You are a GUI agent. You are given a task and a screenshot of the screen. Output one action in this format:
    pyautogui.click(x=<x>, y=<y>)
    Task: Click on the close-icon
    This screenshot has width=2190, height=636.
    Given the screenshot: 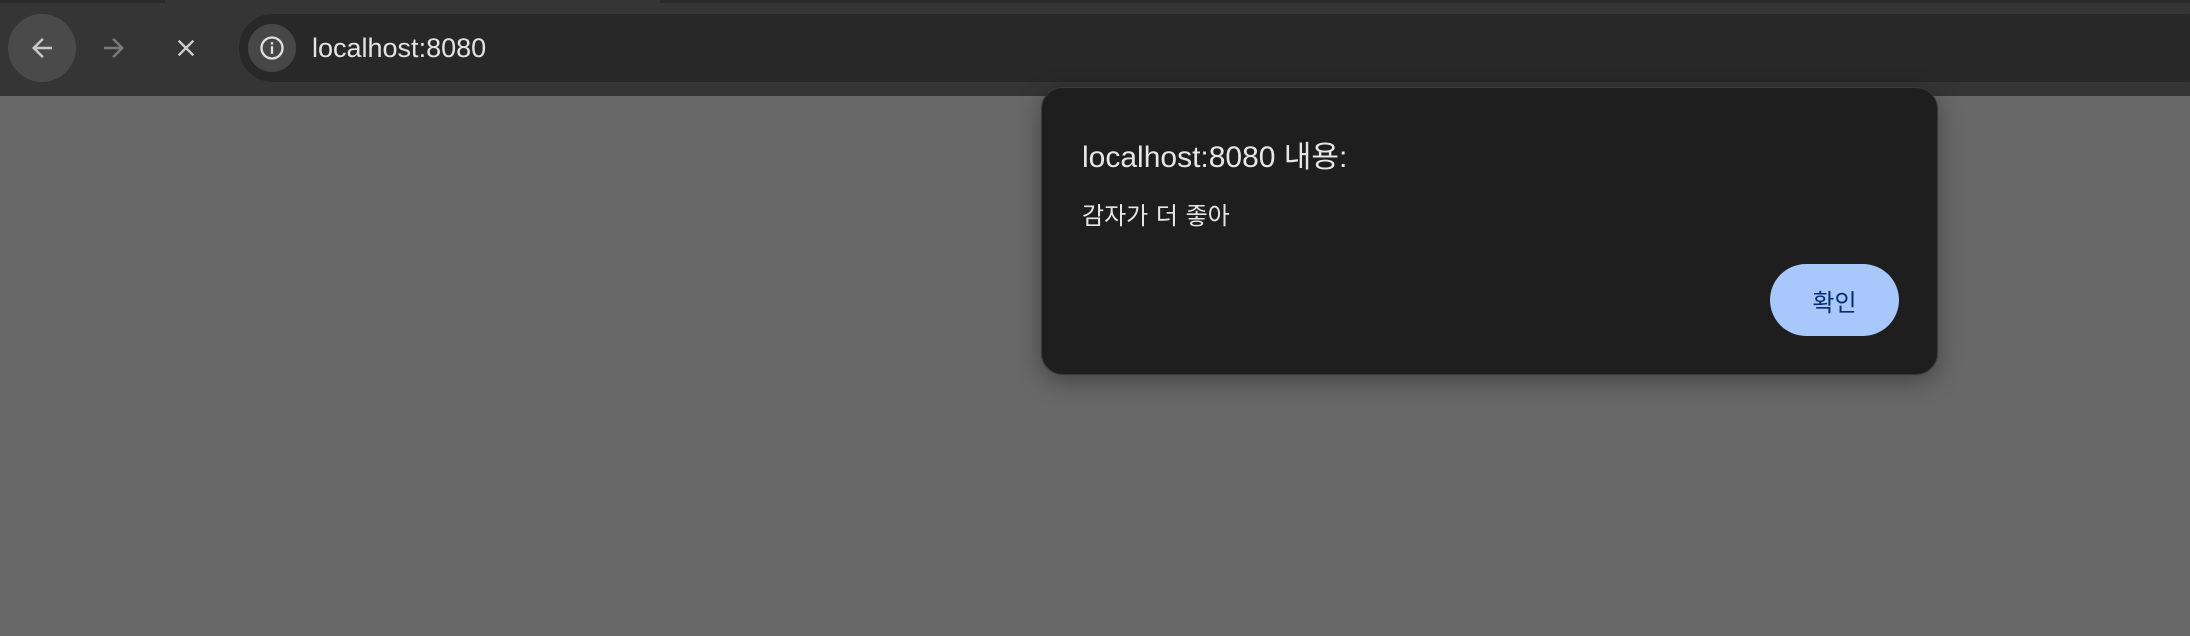 What is the action you would take?
    pyautogui.click(x=186, y=48)
    